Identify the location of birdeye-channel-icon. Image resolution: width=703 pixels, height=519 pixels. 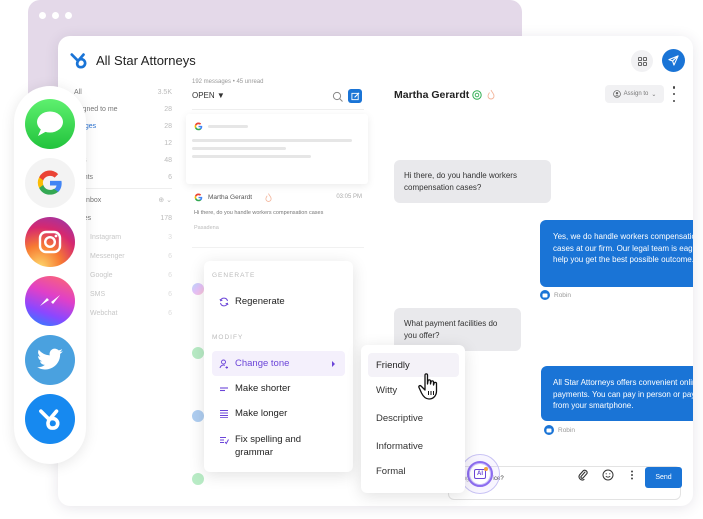
(50, 419).